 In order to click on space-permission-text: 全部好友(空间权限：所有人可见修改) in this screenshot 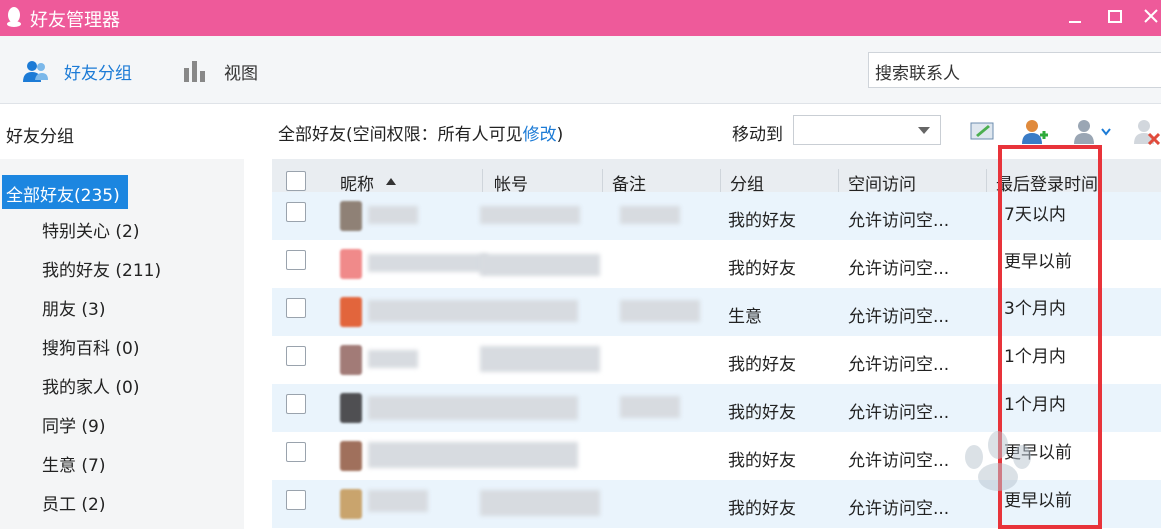, I will do `click(421, 135)`.